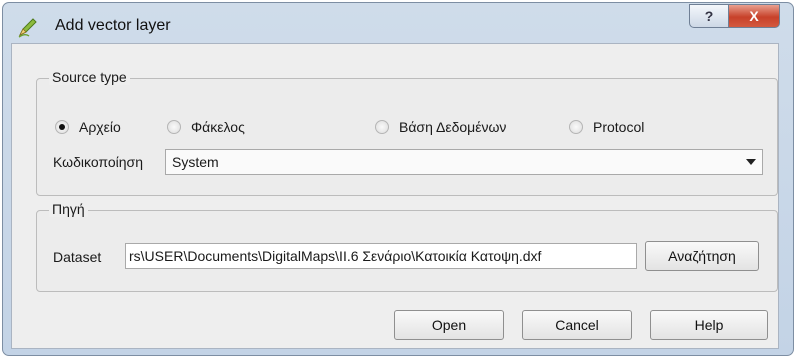 This screenshot has width=798, height=360. Describe the element at coordinates (98, 162) in the screenshot. I see `encoding-label: Κωδικοποίηση` at that location.